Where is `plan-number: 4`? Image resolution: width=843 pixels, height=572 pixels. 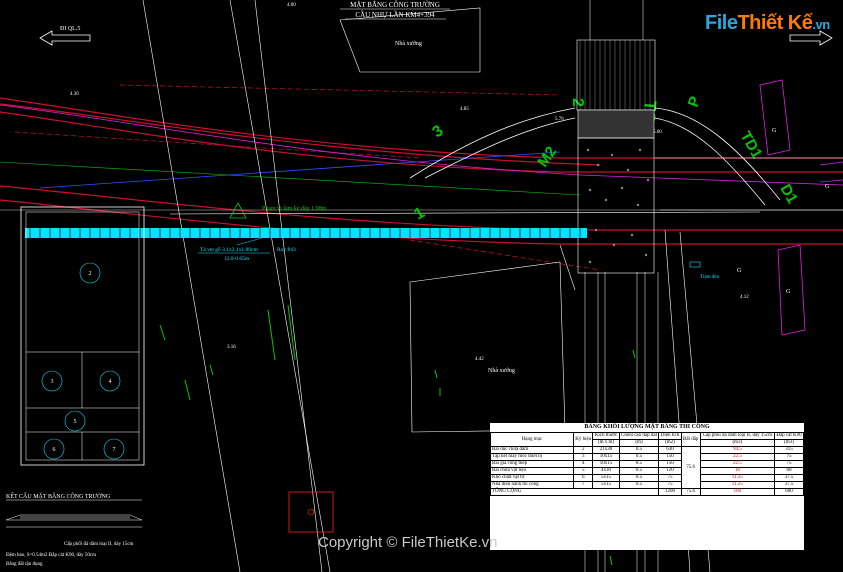
plan-number: 4 is located at coordinates (110, 382).